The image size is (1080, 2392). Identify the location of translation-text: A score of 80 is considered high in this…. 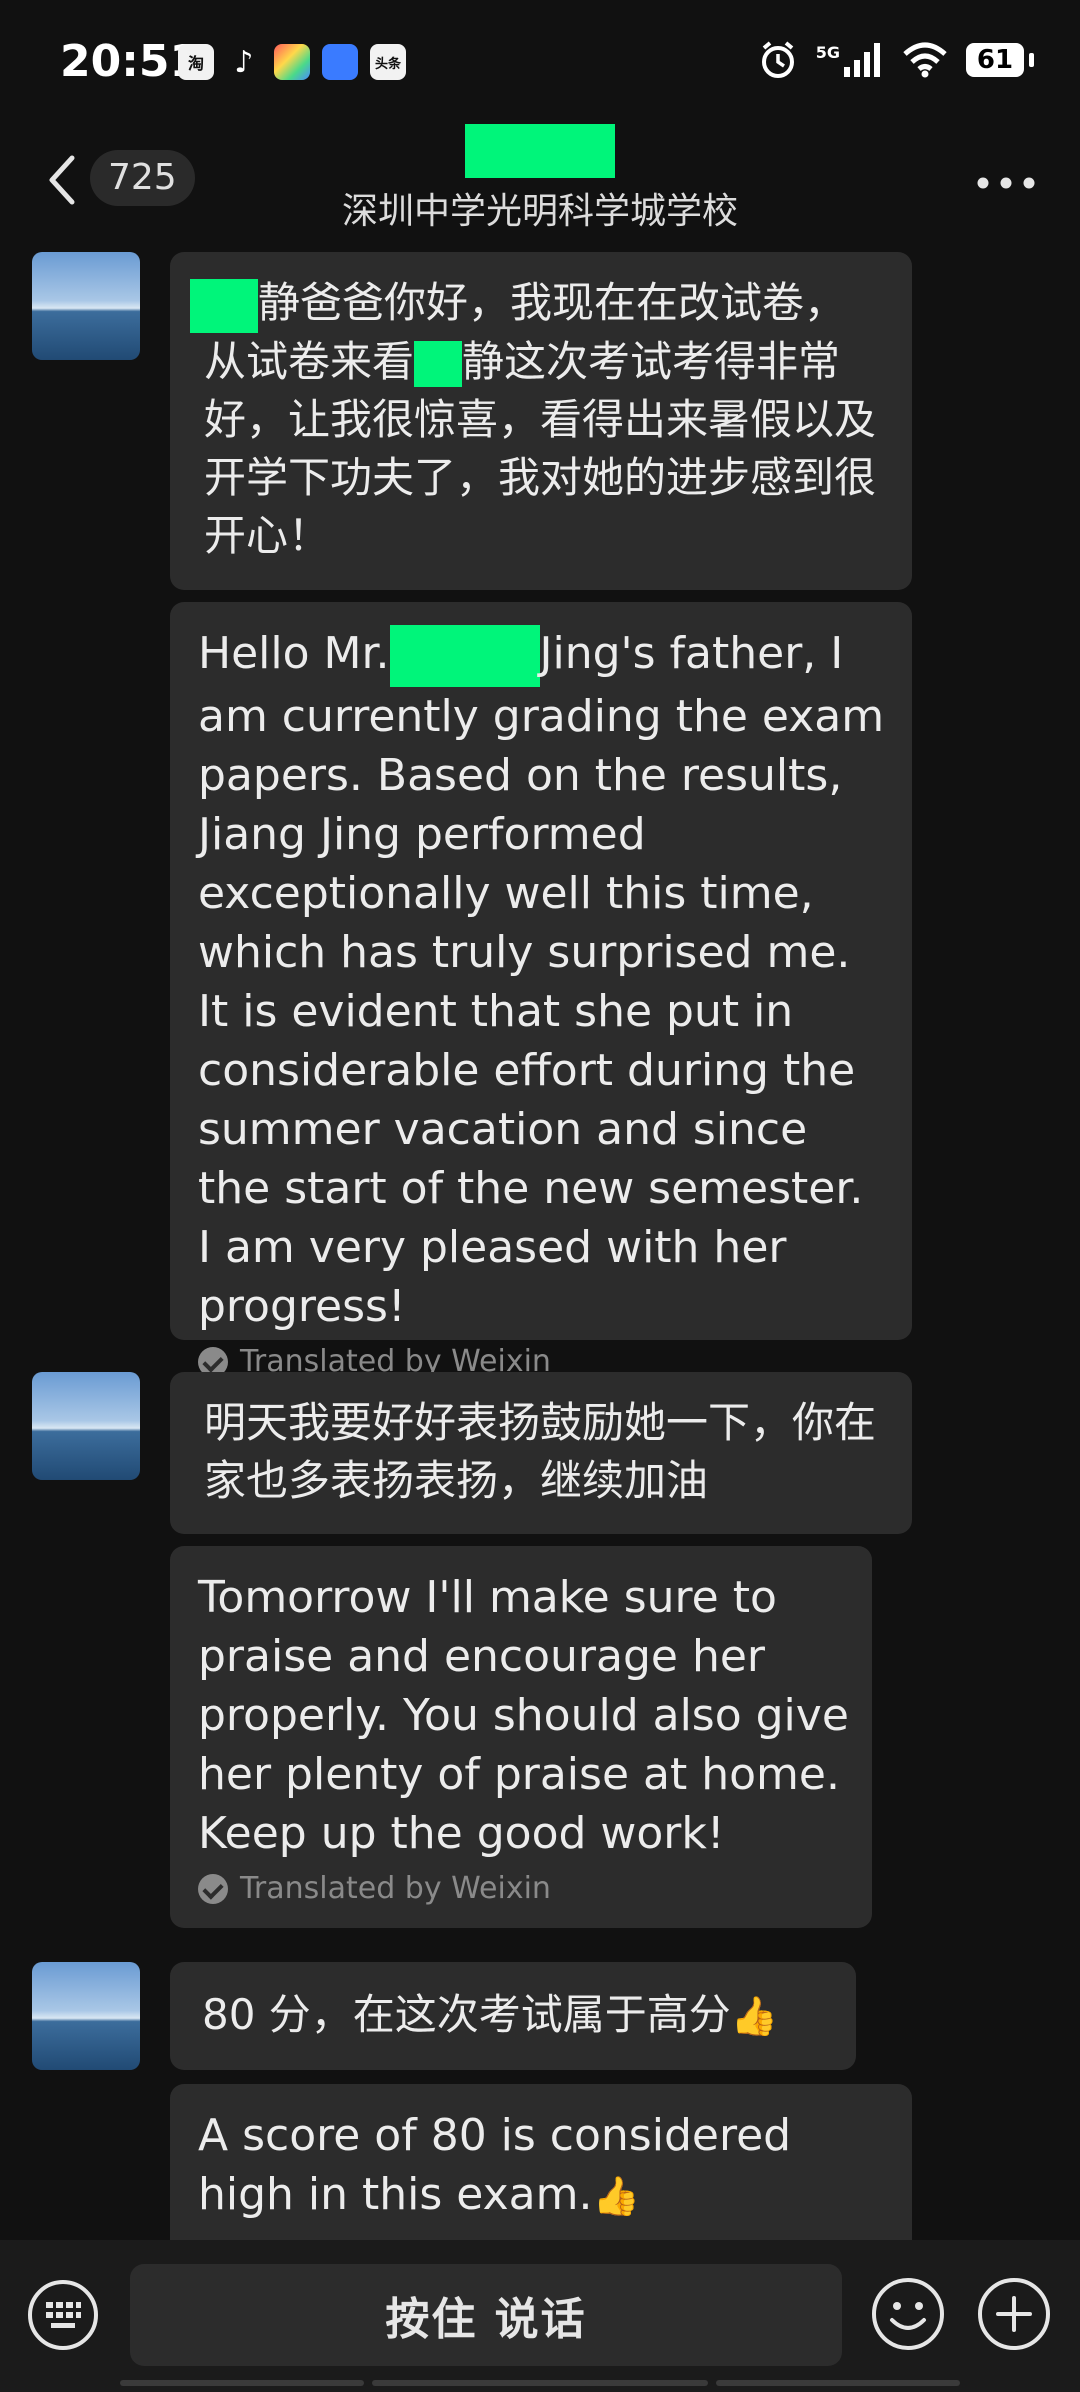
(495, 2165).